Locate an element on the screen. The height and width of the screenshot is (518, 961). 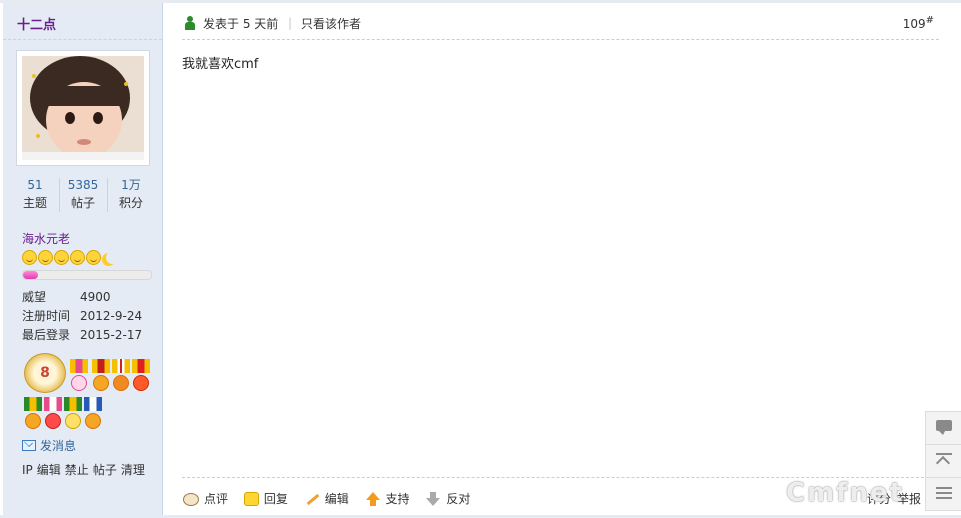
info-row-last-login: 最后登录 2015-2-17 is located at coordinates (92, 335).